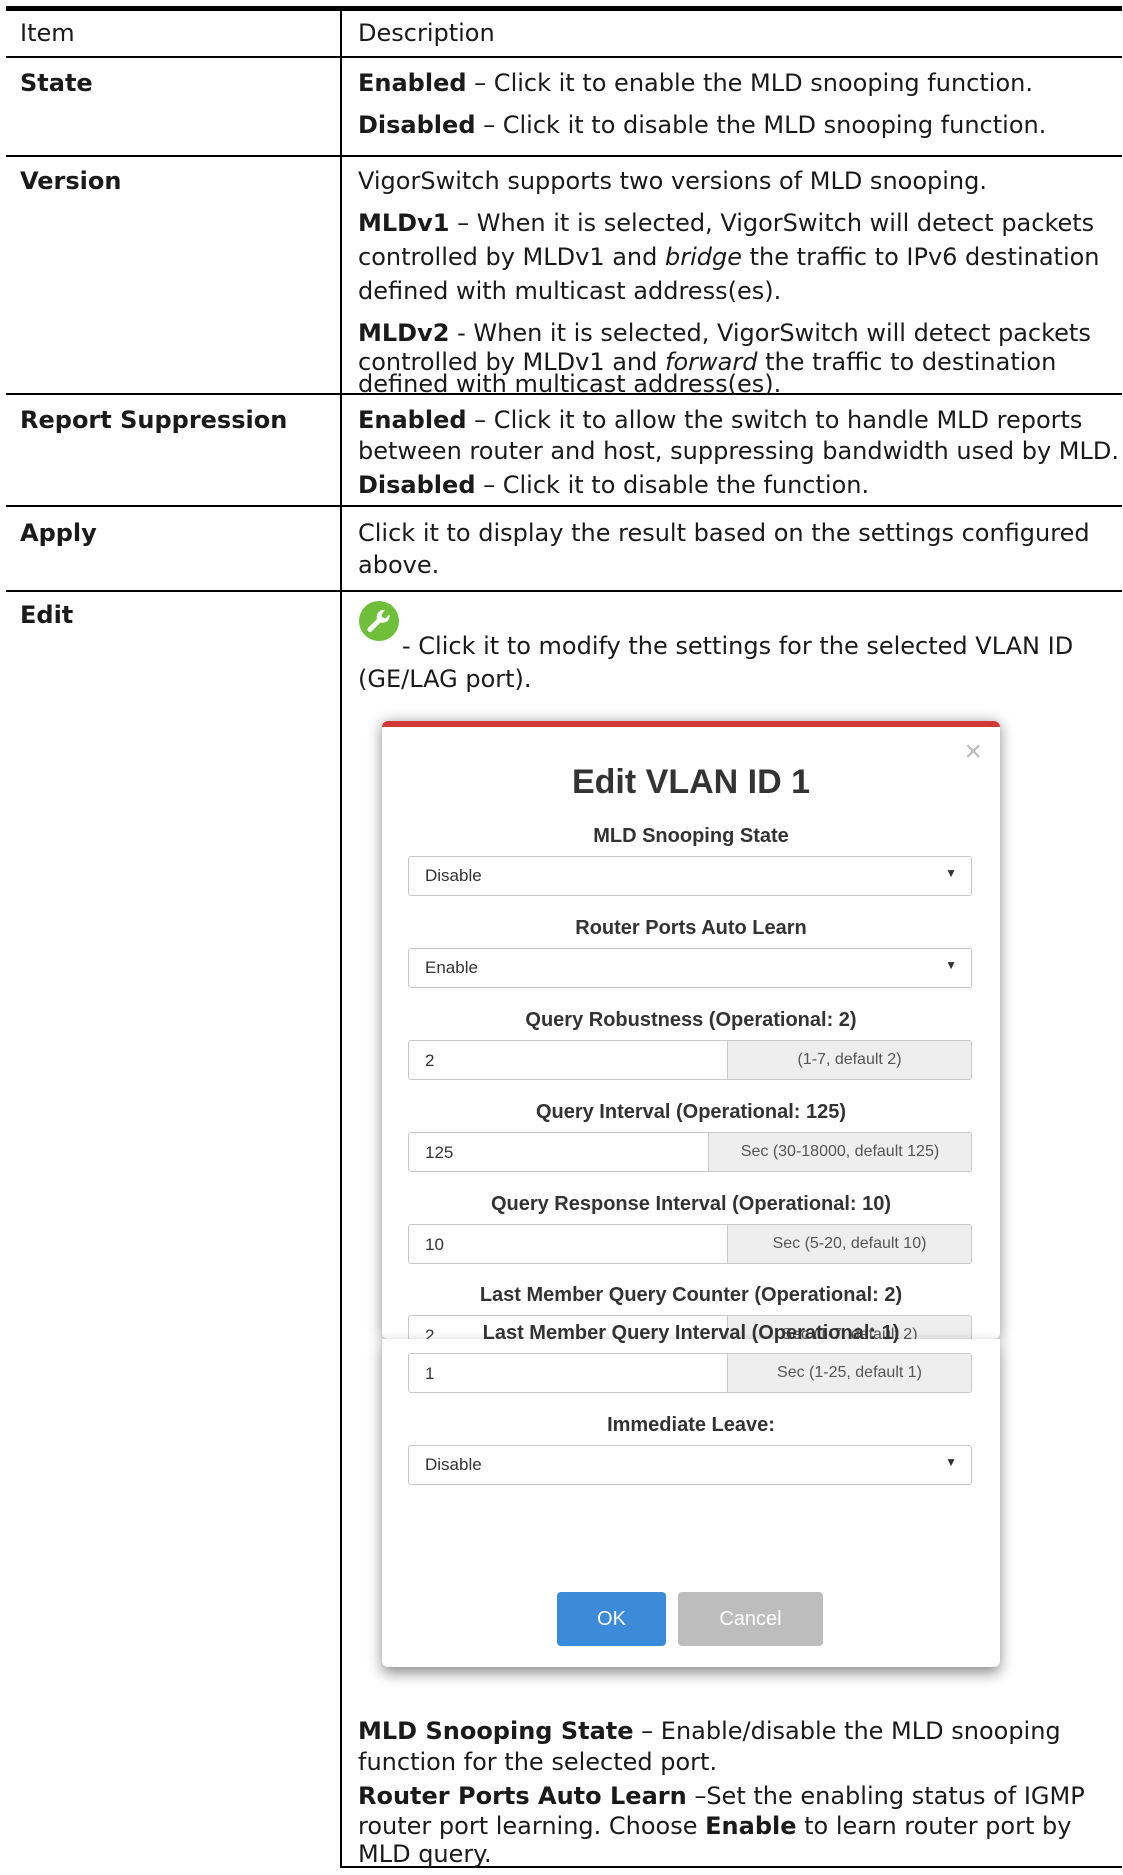  I want to click on router-ports-desc-b-post: to learn router port by, so click(934, 1826).